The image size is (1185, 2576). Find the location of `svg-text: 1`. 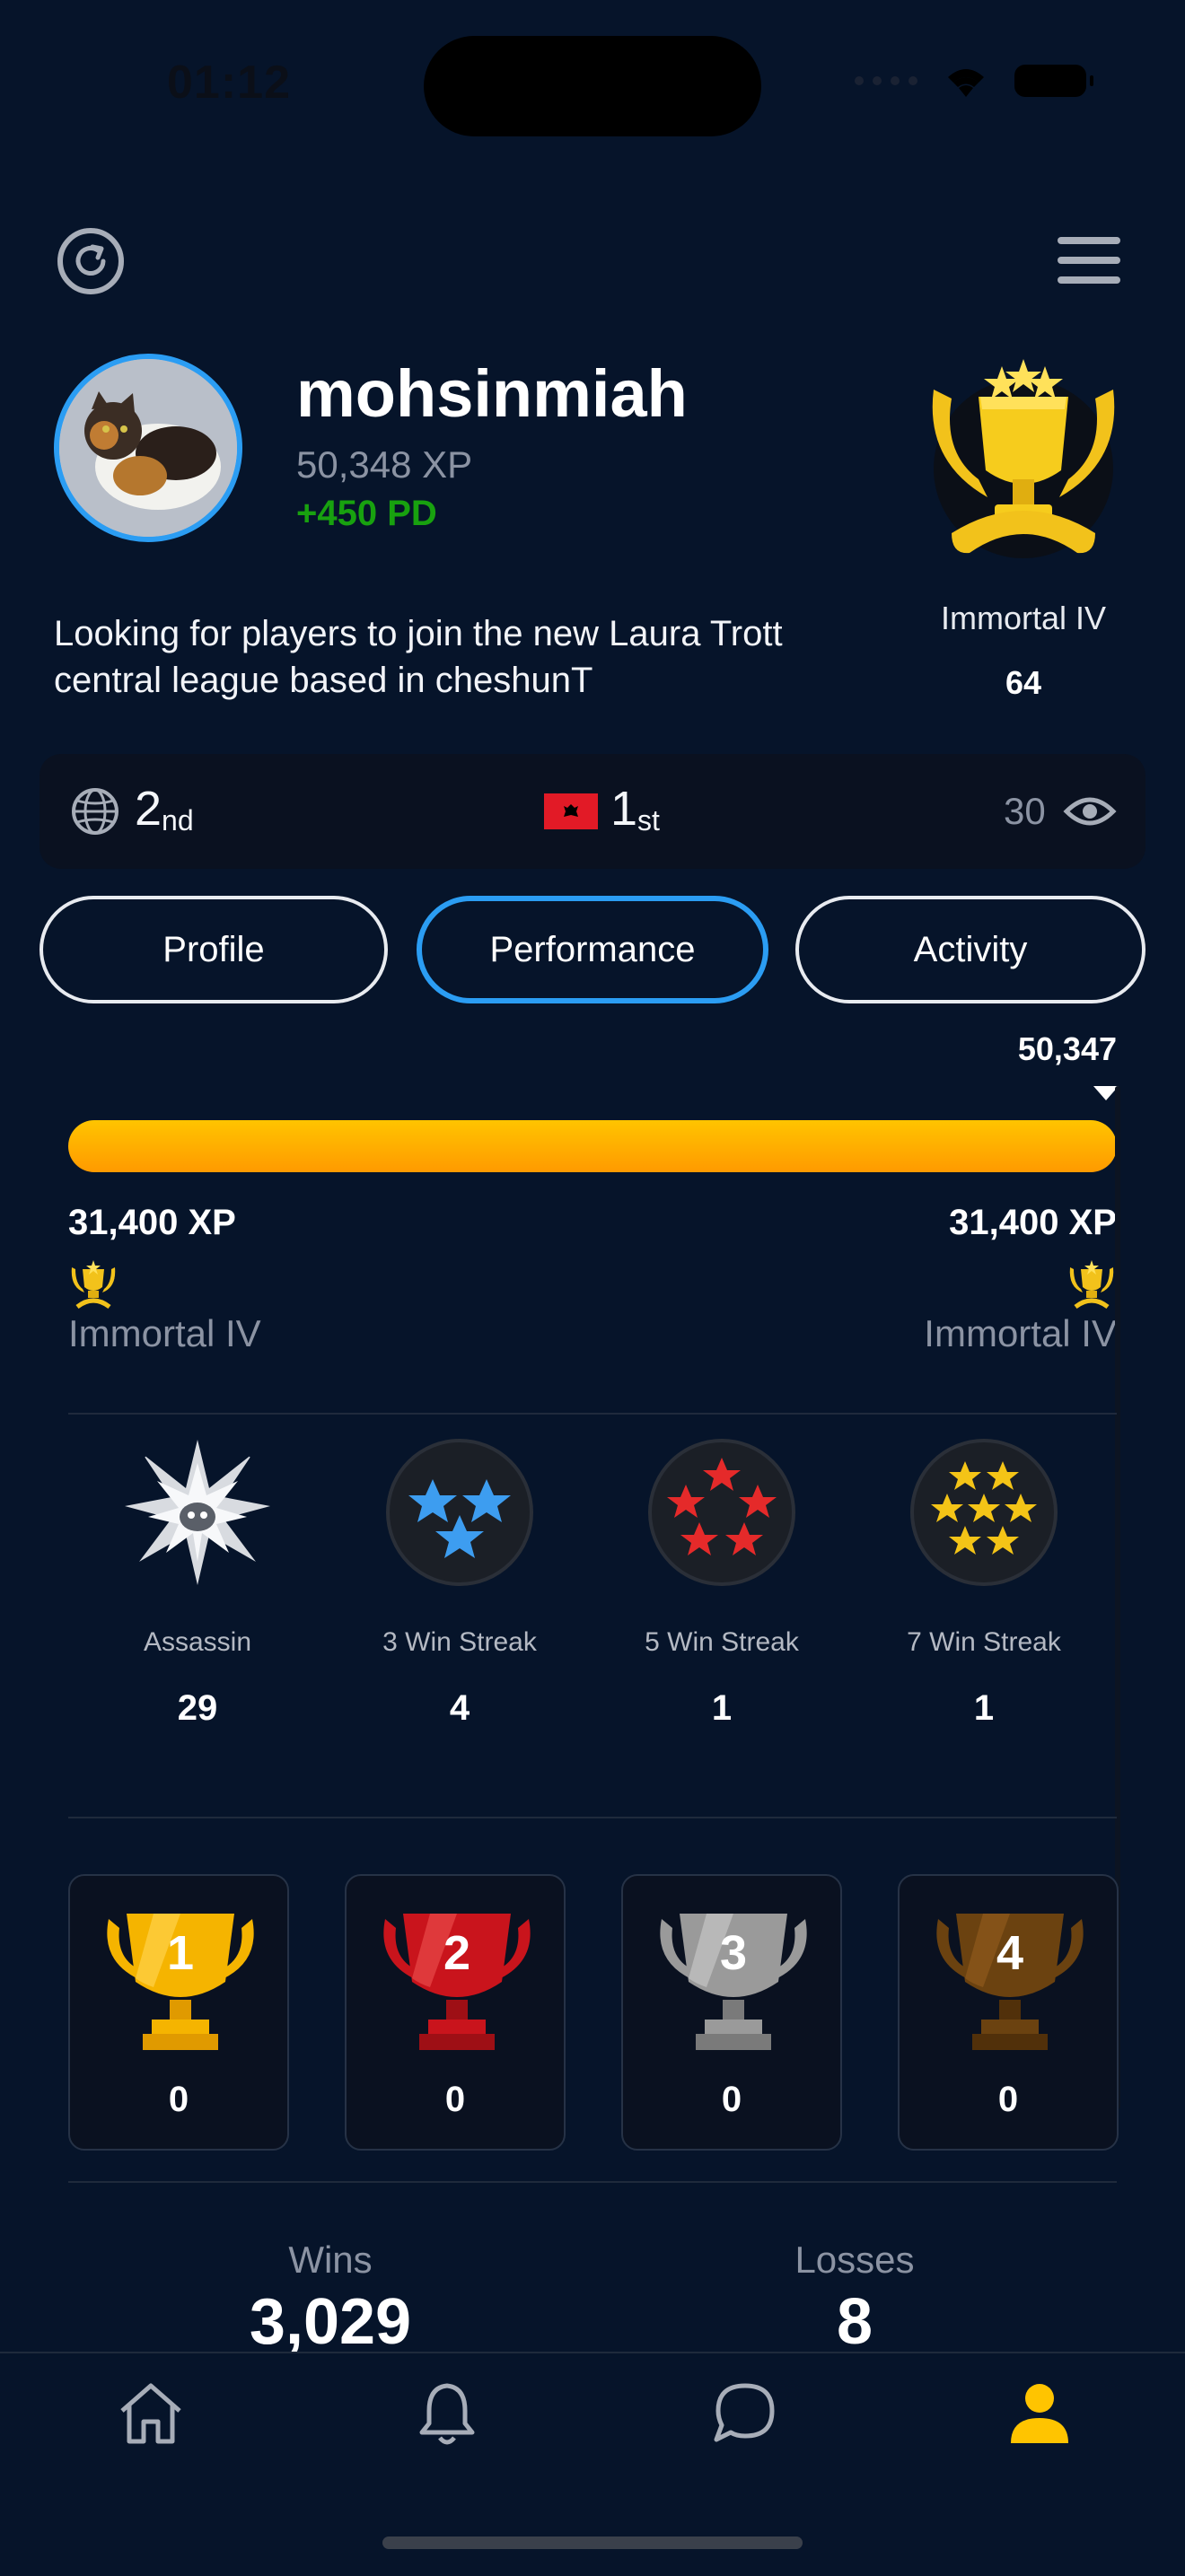

svg-text: 1 is located at coordinates (180, 1953).